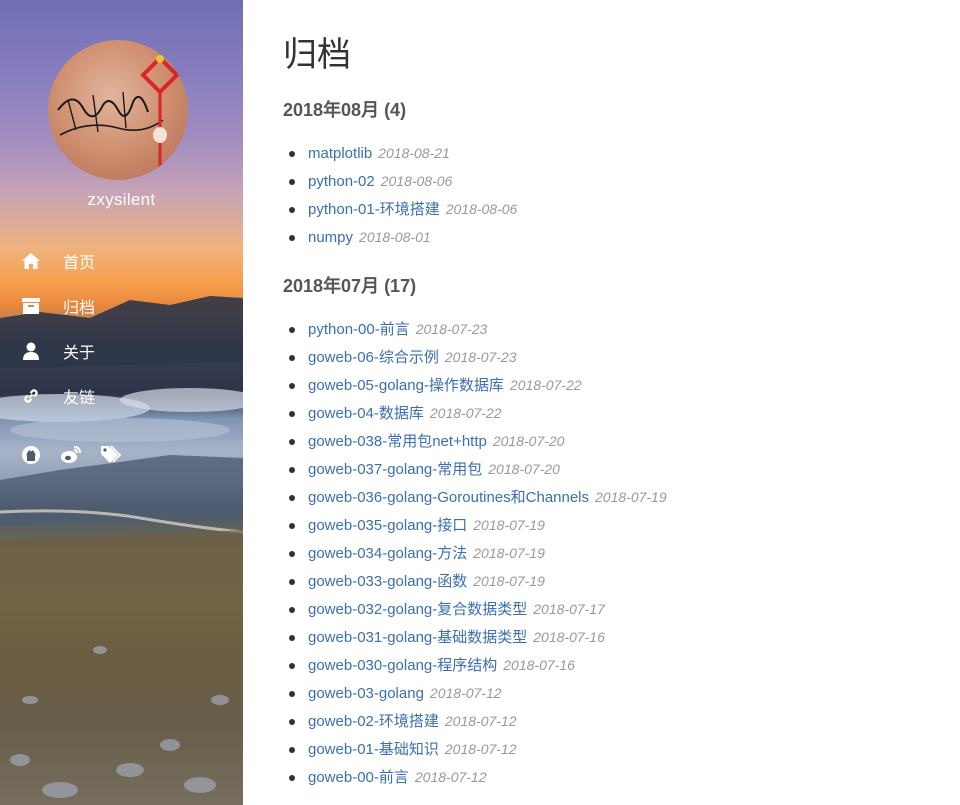  What do you see at coordinates (79, 398) in the screenshot?
I see `nav-label-links: 友链` at bounding box center [79, 398].